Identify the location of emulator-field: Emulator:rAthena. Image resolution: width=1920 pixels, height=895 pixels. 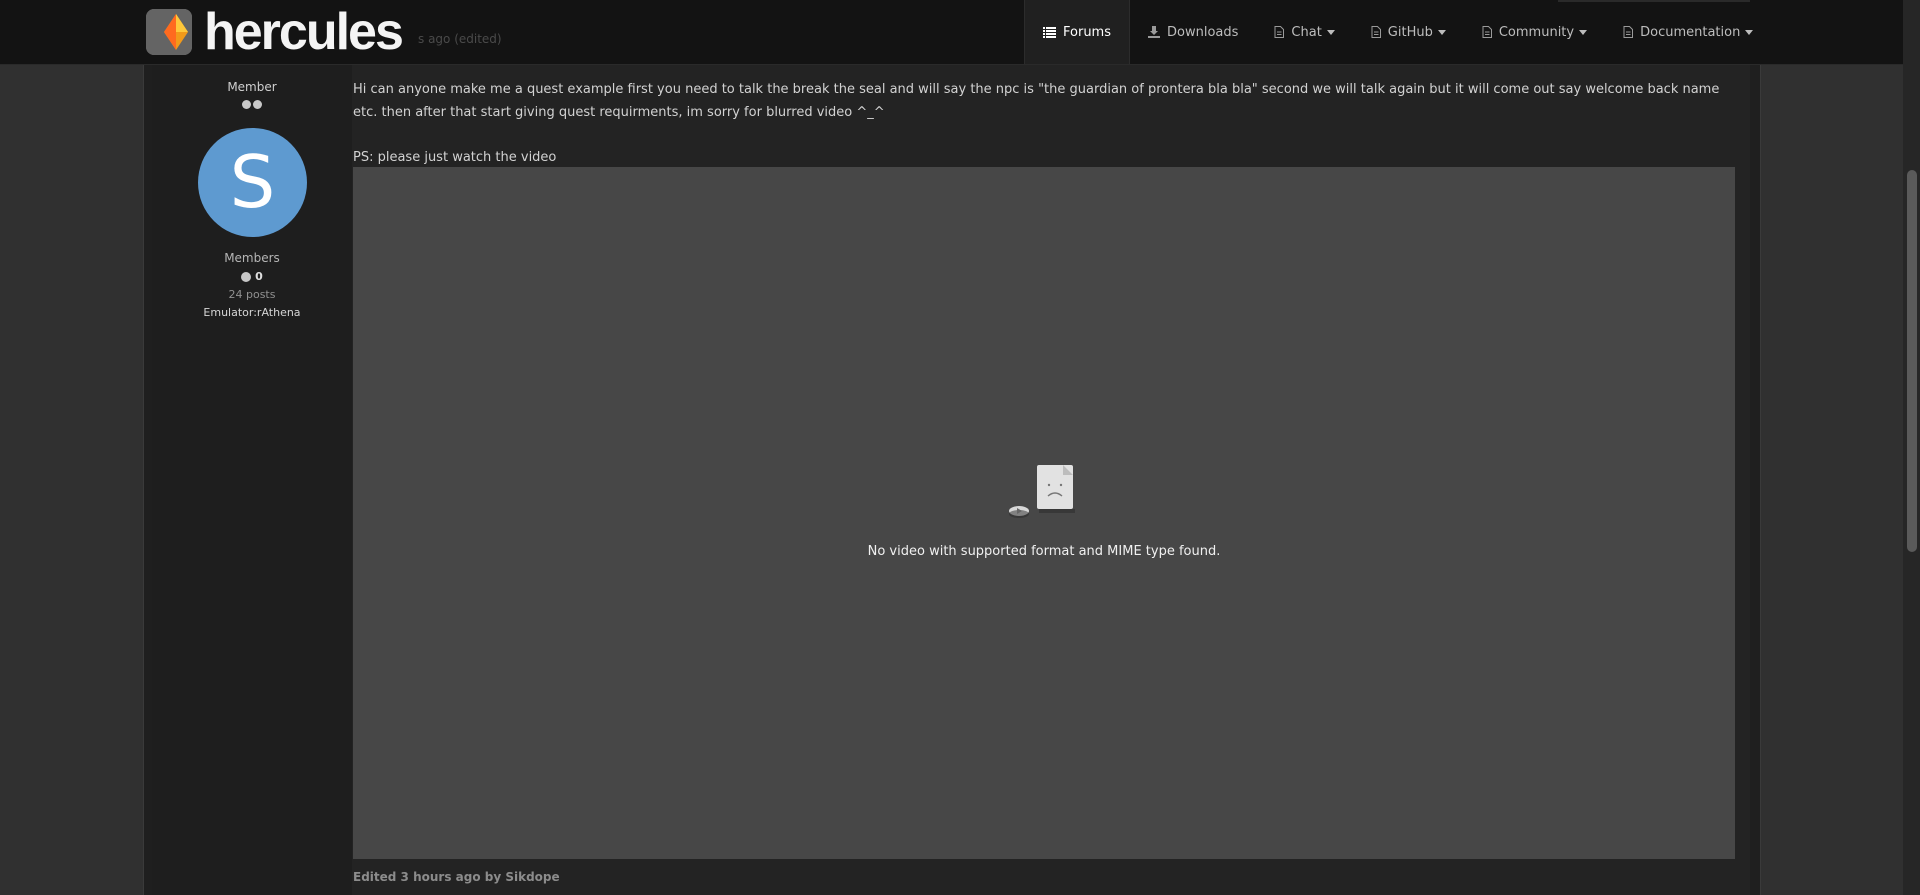
(252, 312).